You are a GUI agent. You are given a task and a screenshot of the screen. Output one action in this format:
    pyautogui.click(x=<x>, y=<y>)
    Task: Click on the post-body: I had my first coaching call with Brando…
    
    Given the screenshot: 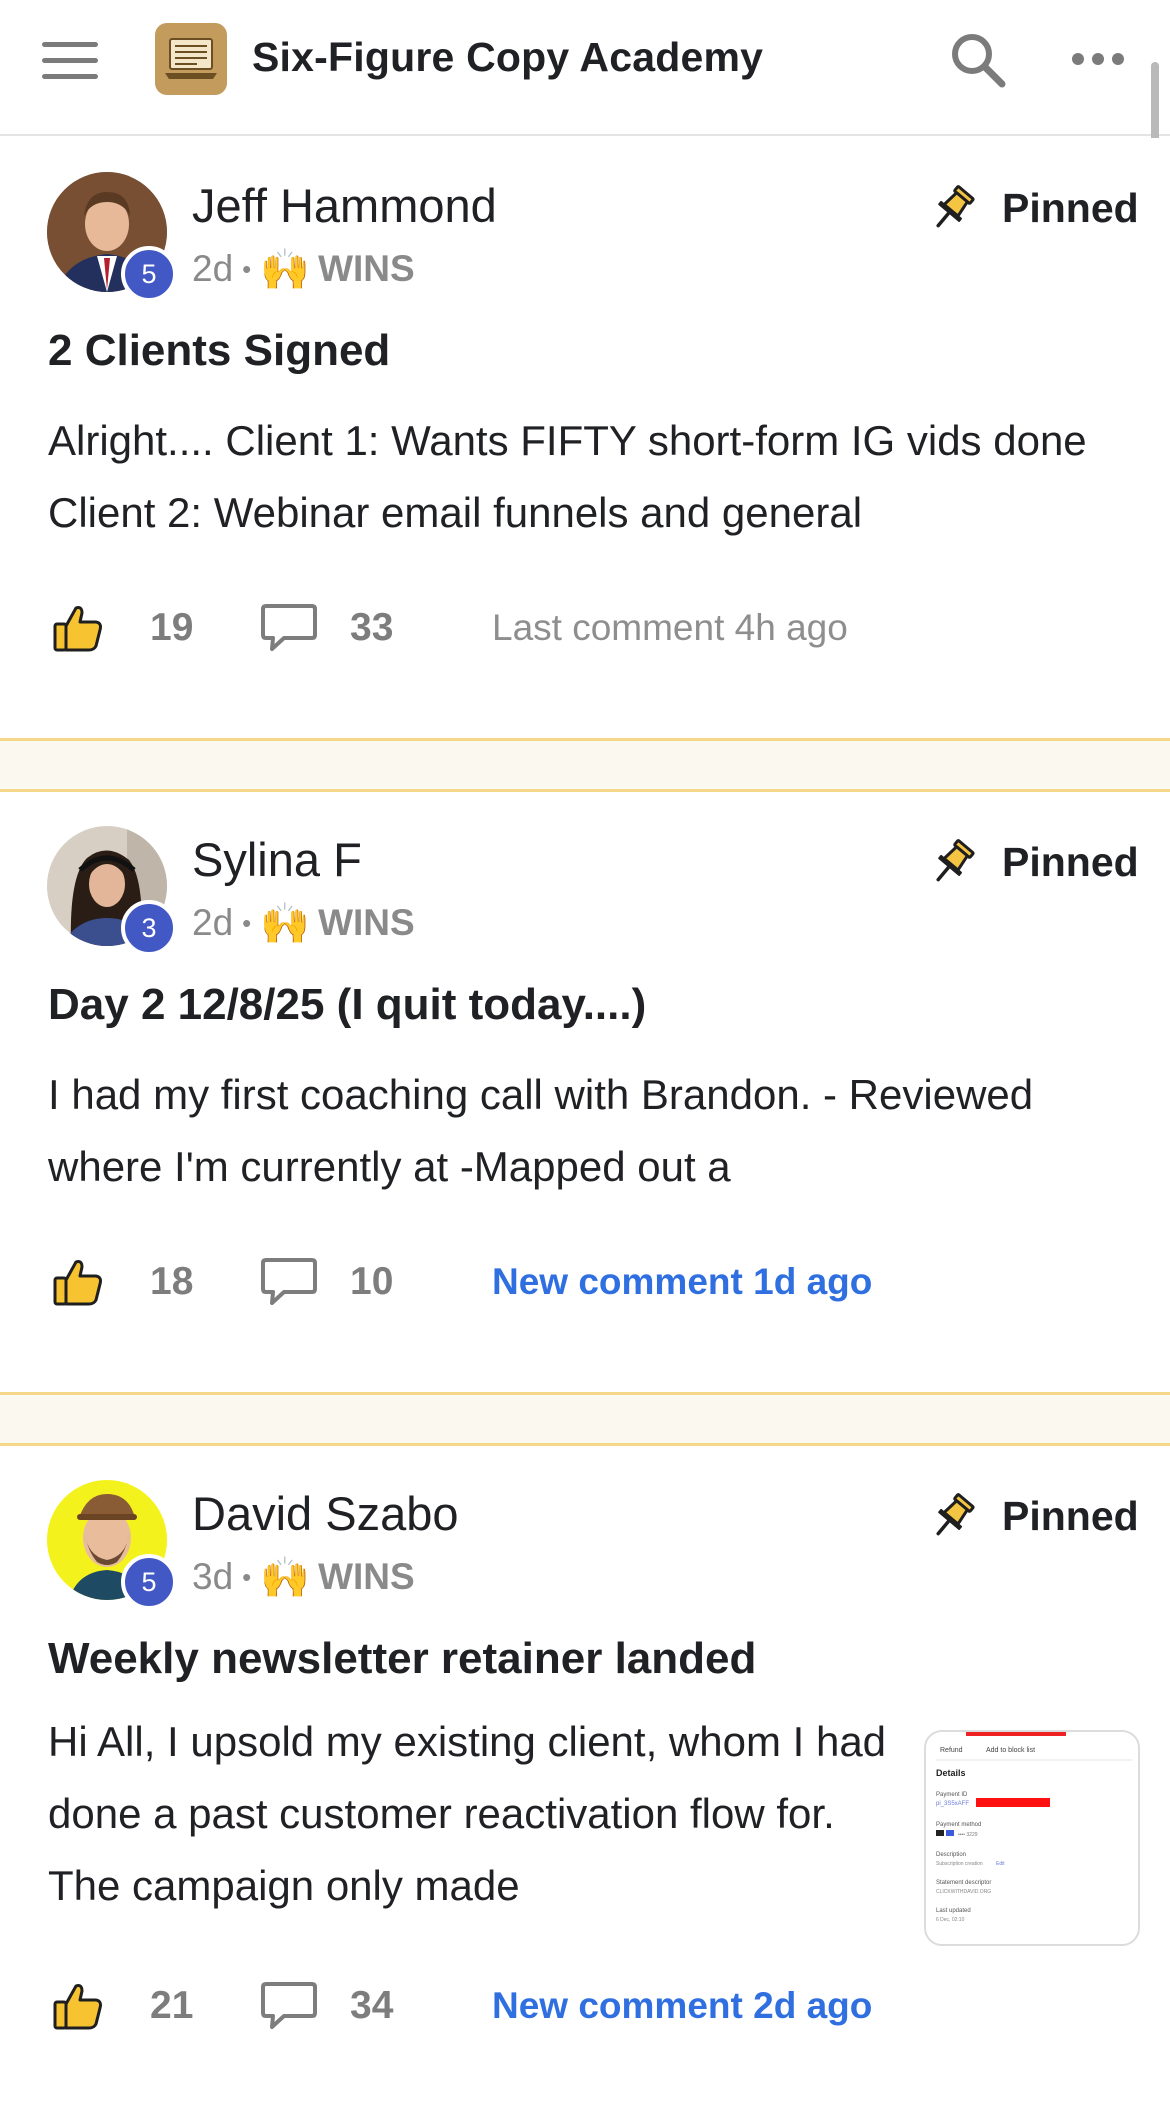 What is the action you would take?
    pyautogui.click(x=588, y=1131)
    